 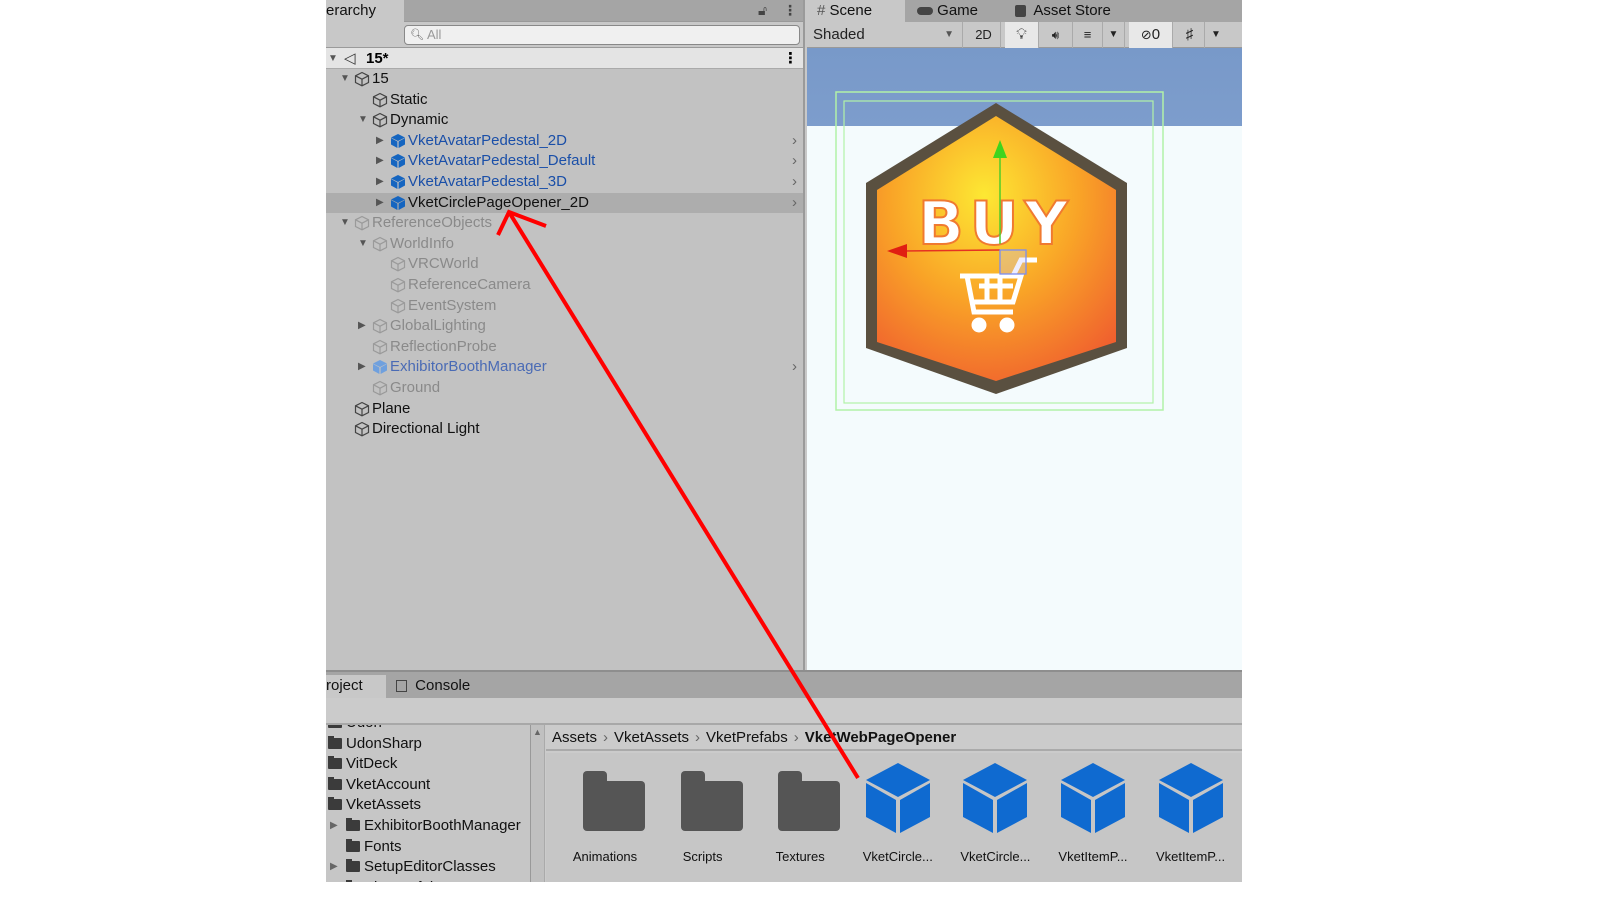 What do you see at coordinates (747, 737) in the screenshot?
I see `breadcrumb-item: VketPrefabs` at bounding box center [747, 737].